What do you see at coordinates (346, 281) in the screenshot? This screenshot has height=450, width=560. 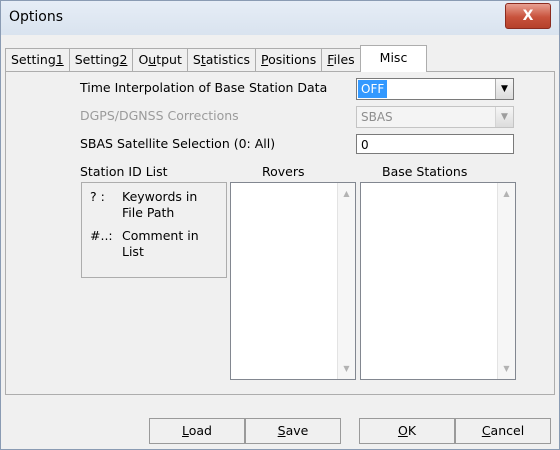 I see `rovers-scrollbar: ▲ ▼` at bounding box center [346, 281].